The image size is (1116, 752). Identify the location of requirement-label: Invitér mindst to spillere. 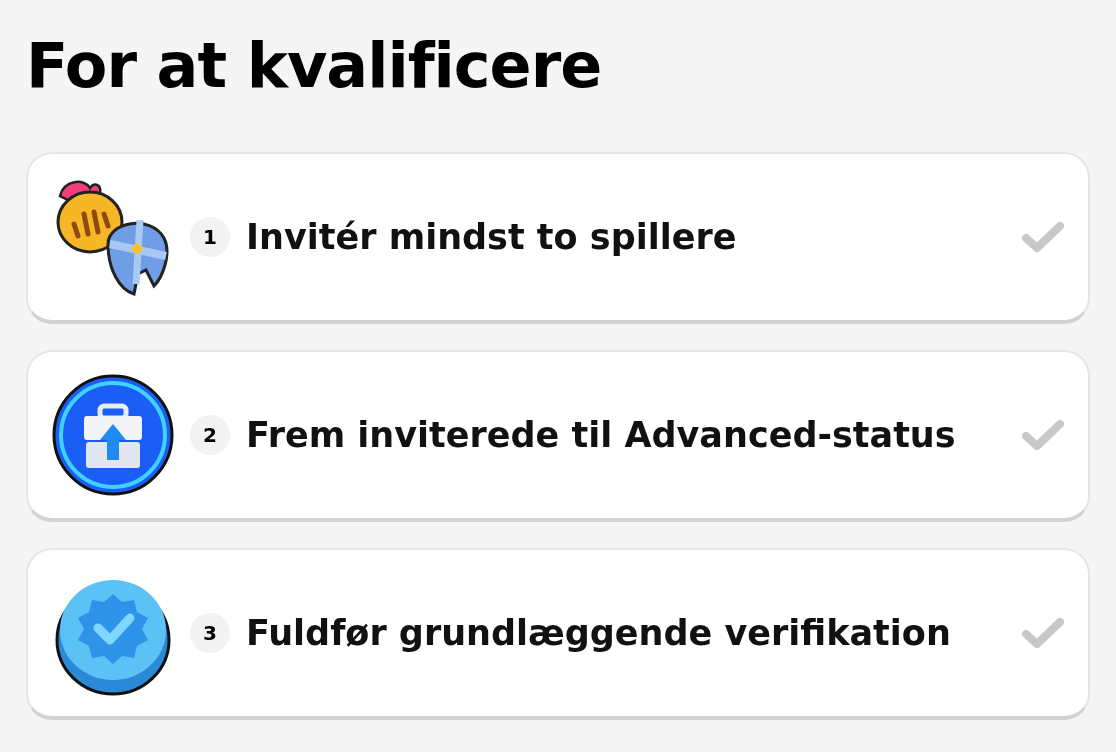
(492, 237).